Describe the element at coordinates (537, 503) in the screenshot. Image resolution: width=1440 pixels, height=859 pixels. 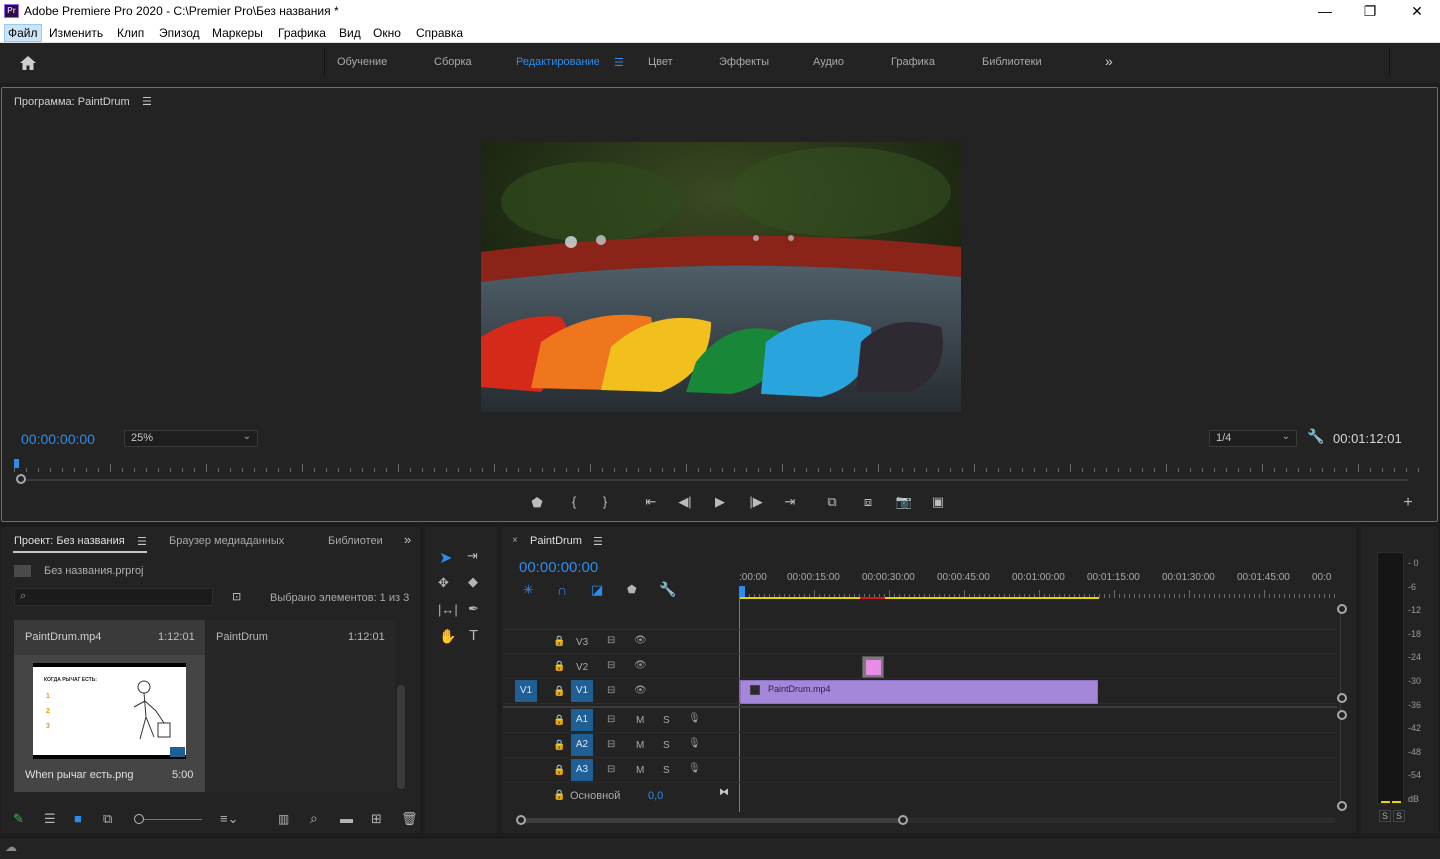
I see `add-marker-icon: ⬟` at that location.